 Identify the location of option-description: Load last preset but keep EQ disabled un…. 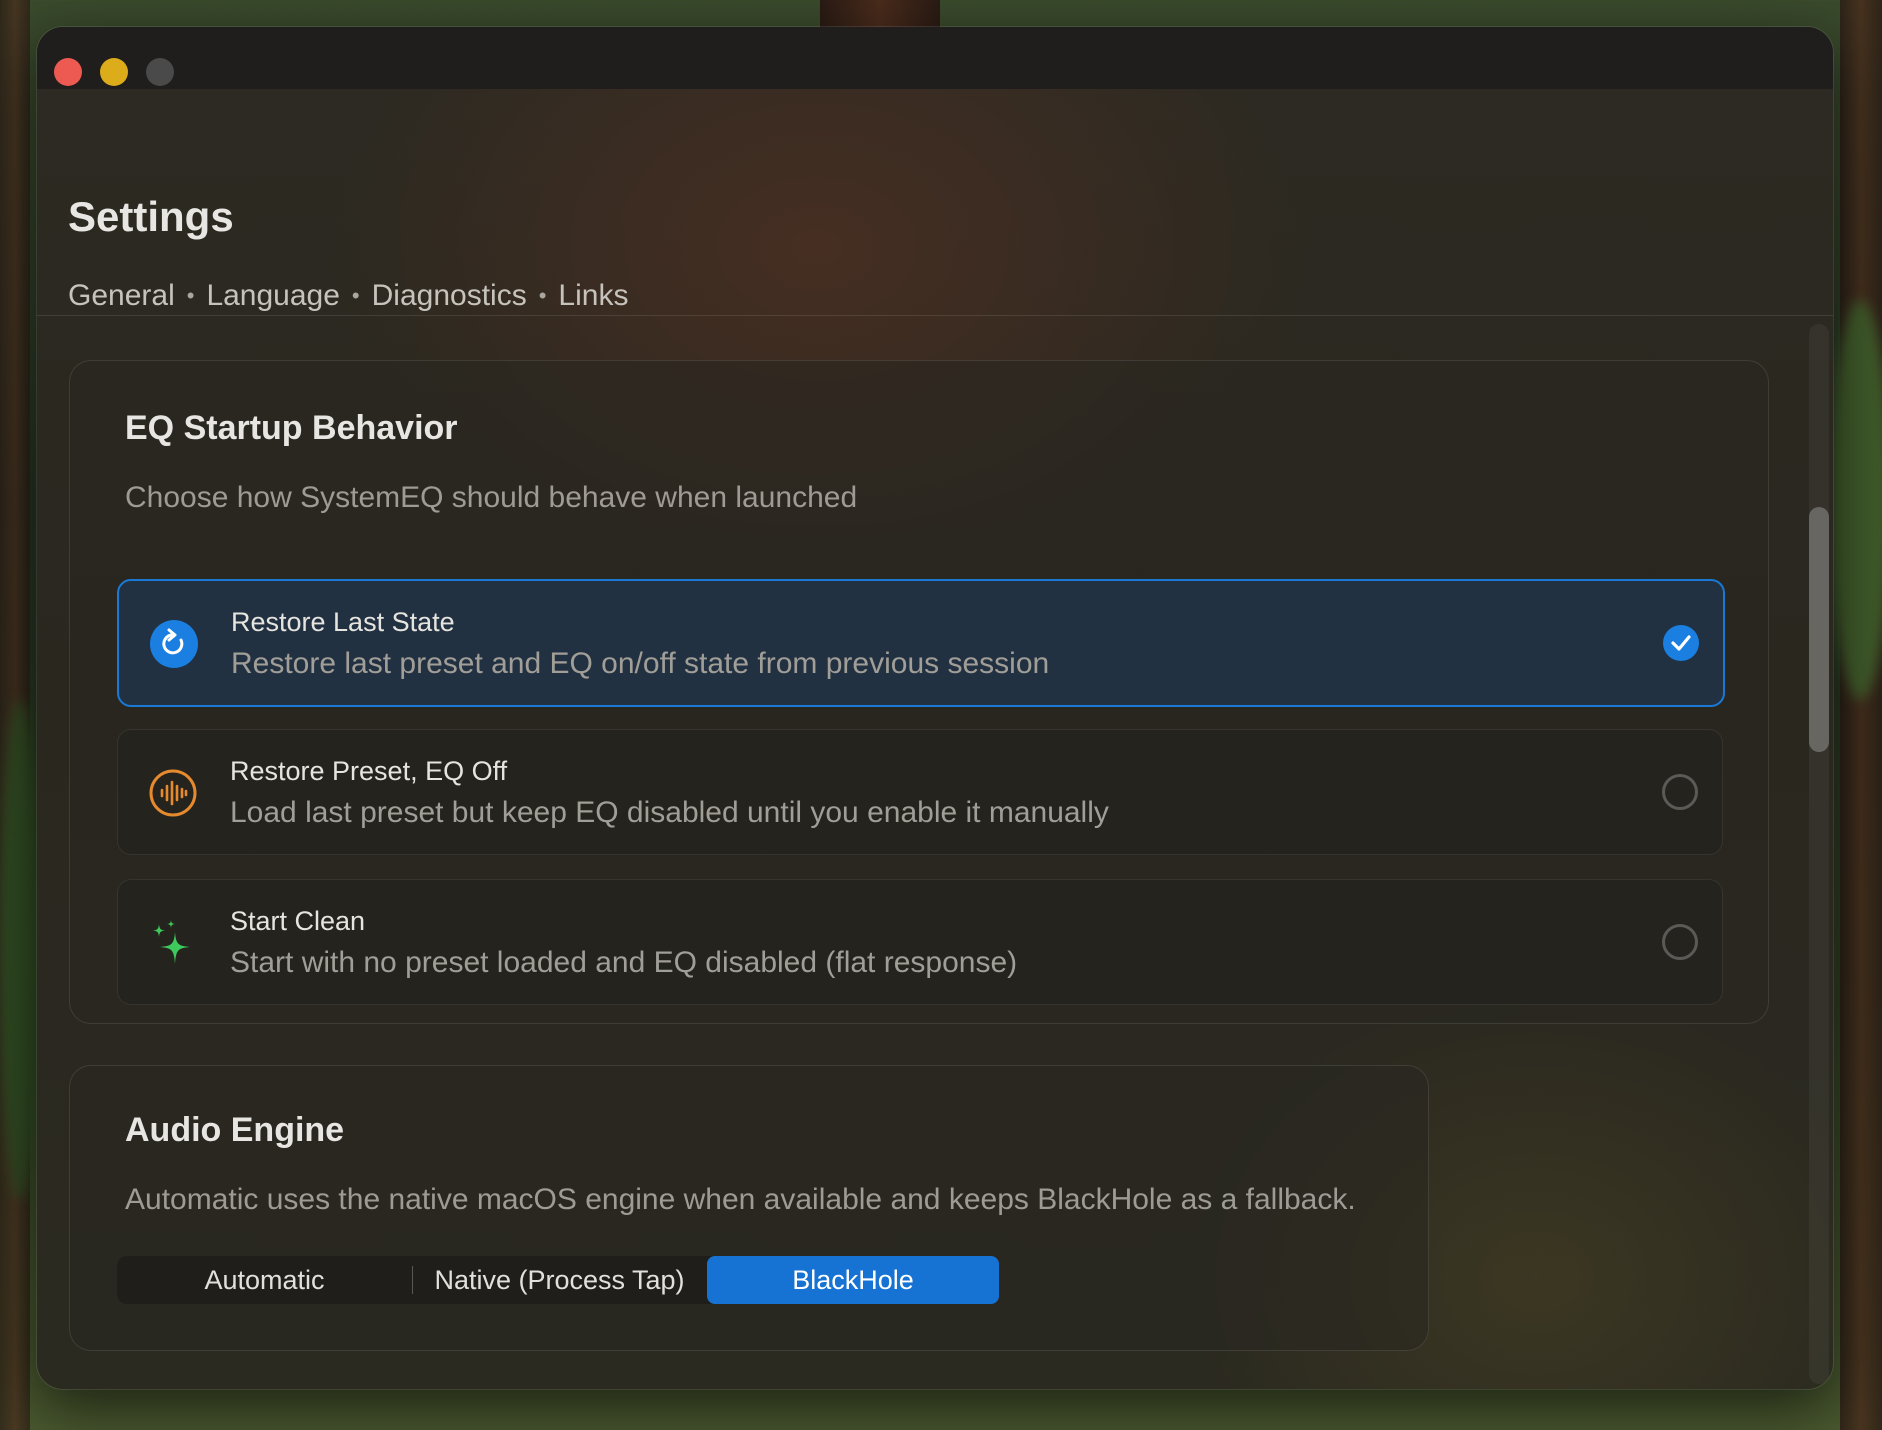
(669, 812).